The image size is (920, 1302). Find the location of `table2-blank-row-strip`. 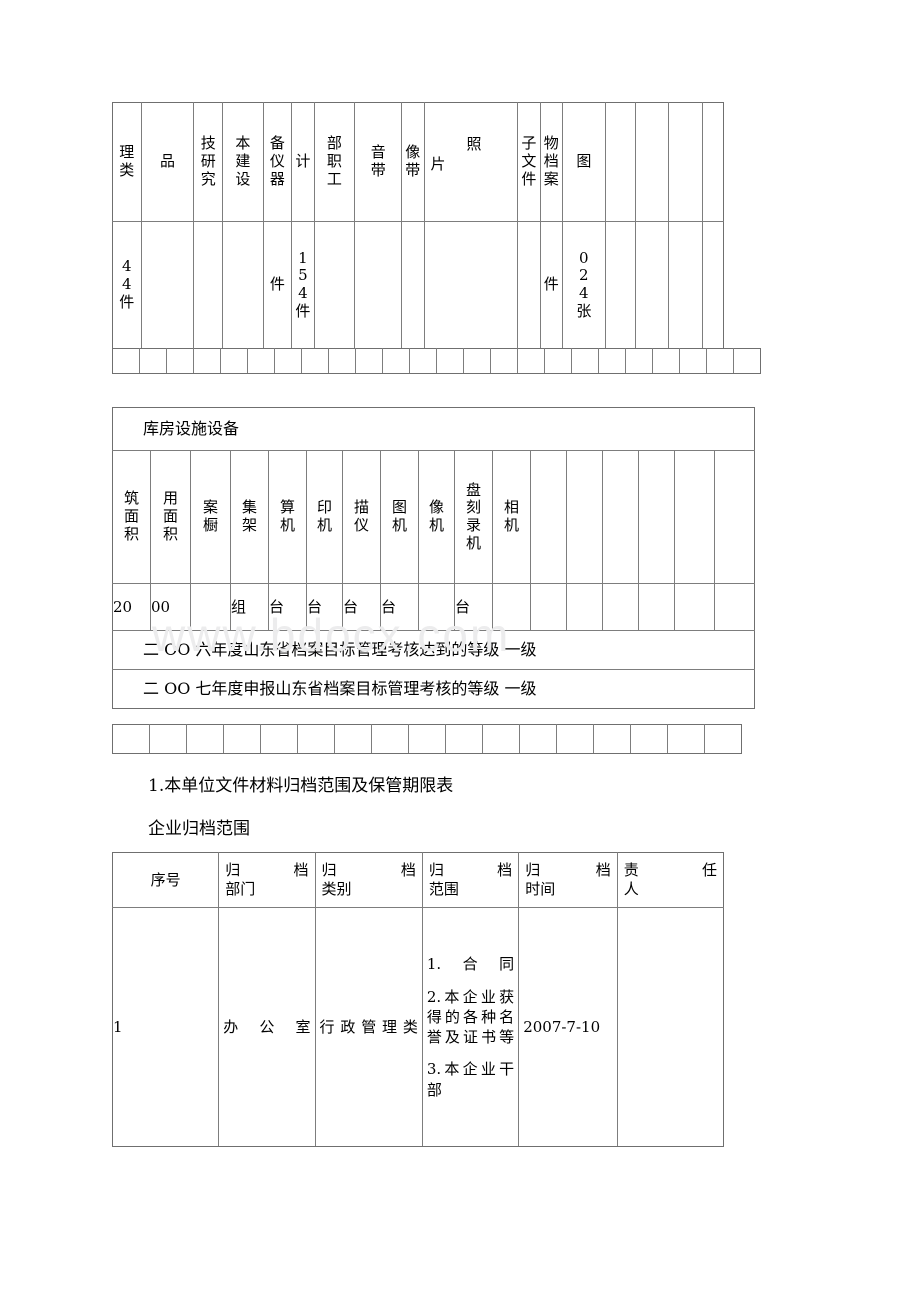

table2-blank-row-strip is located at coordinates (427, 739).